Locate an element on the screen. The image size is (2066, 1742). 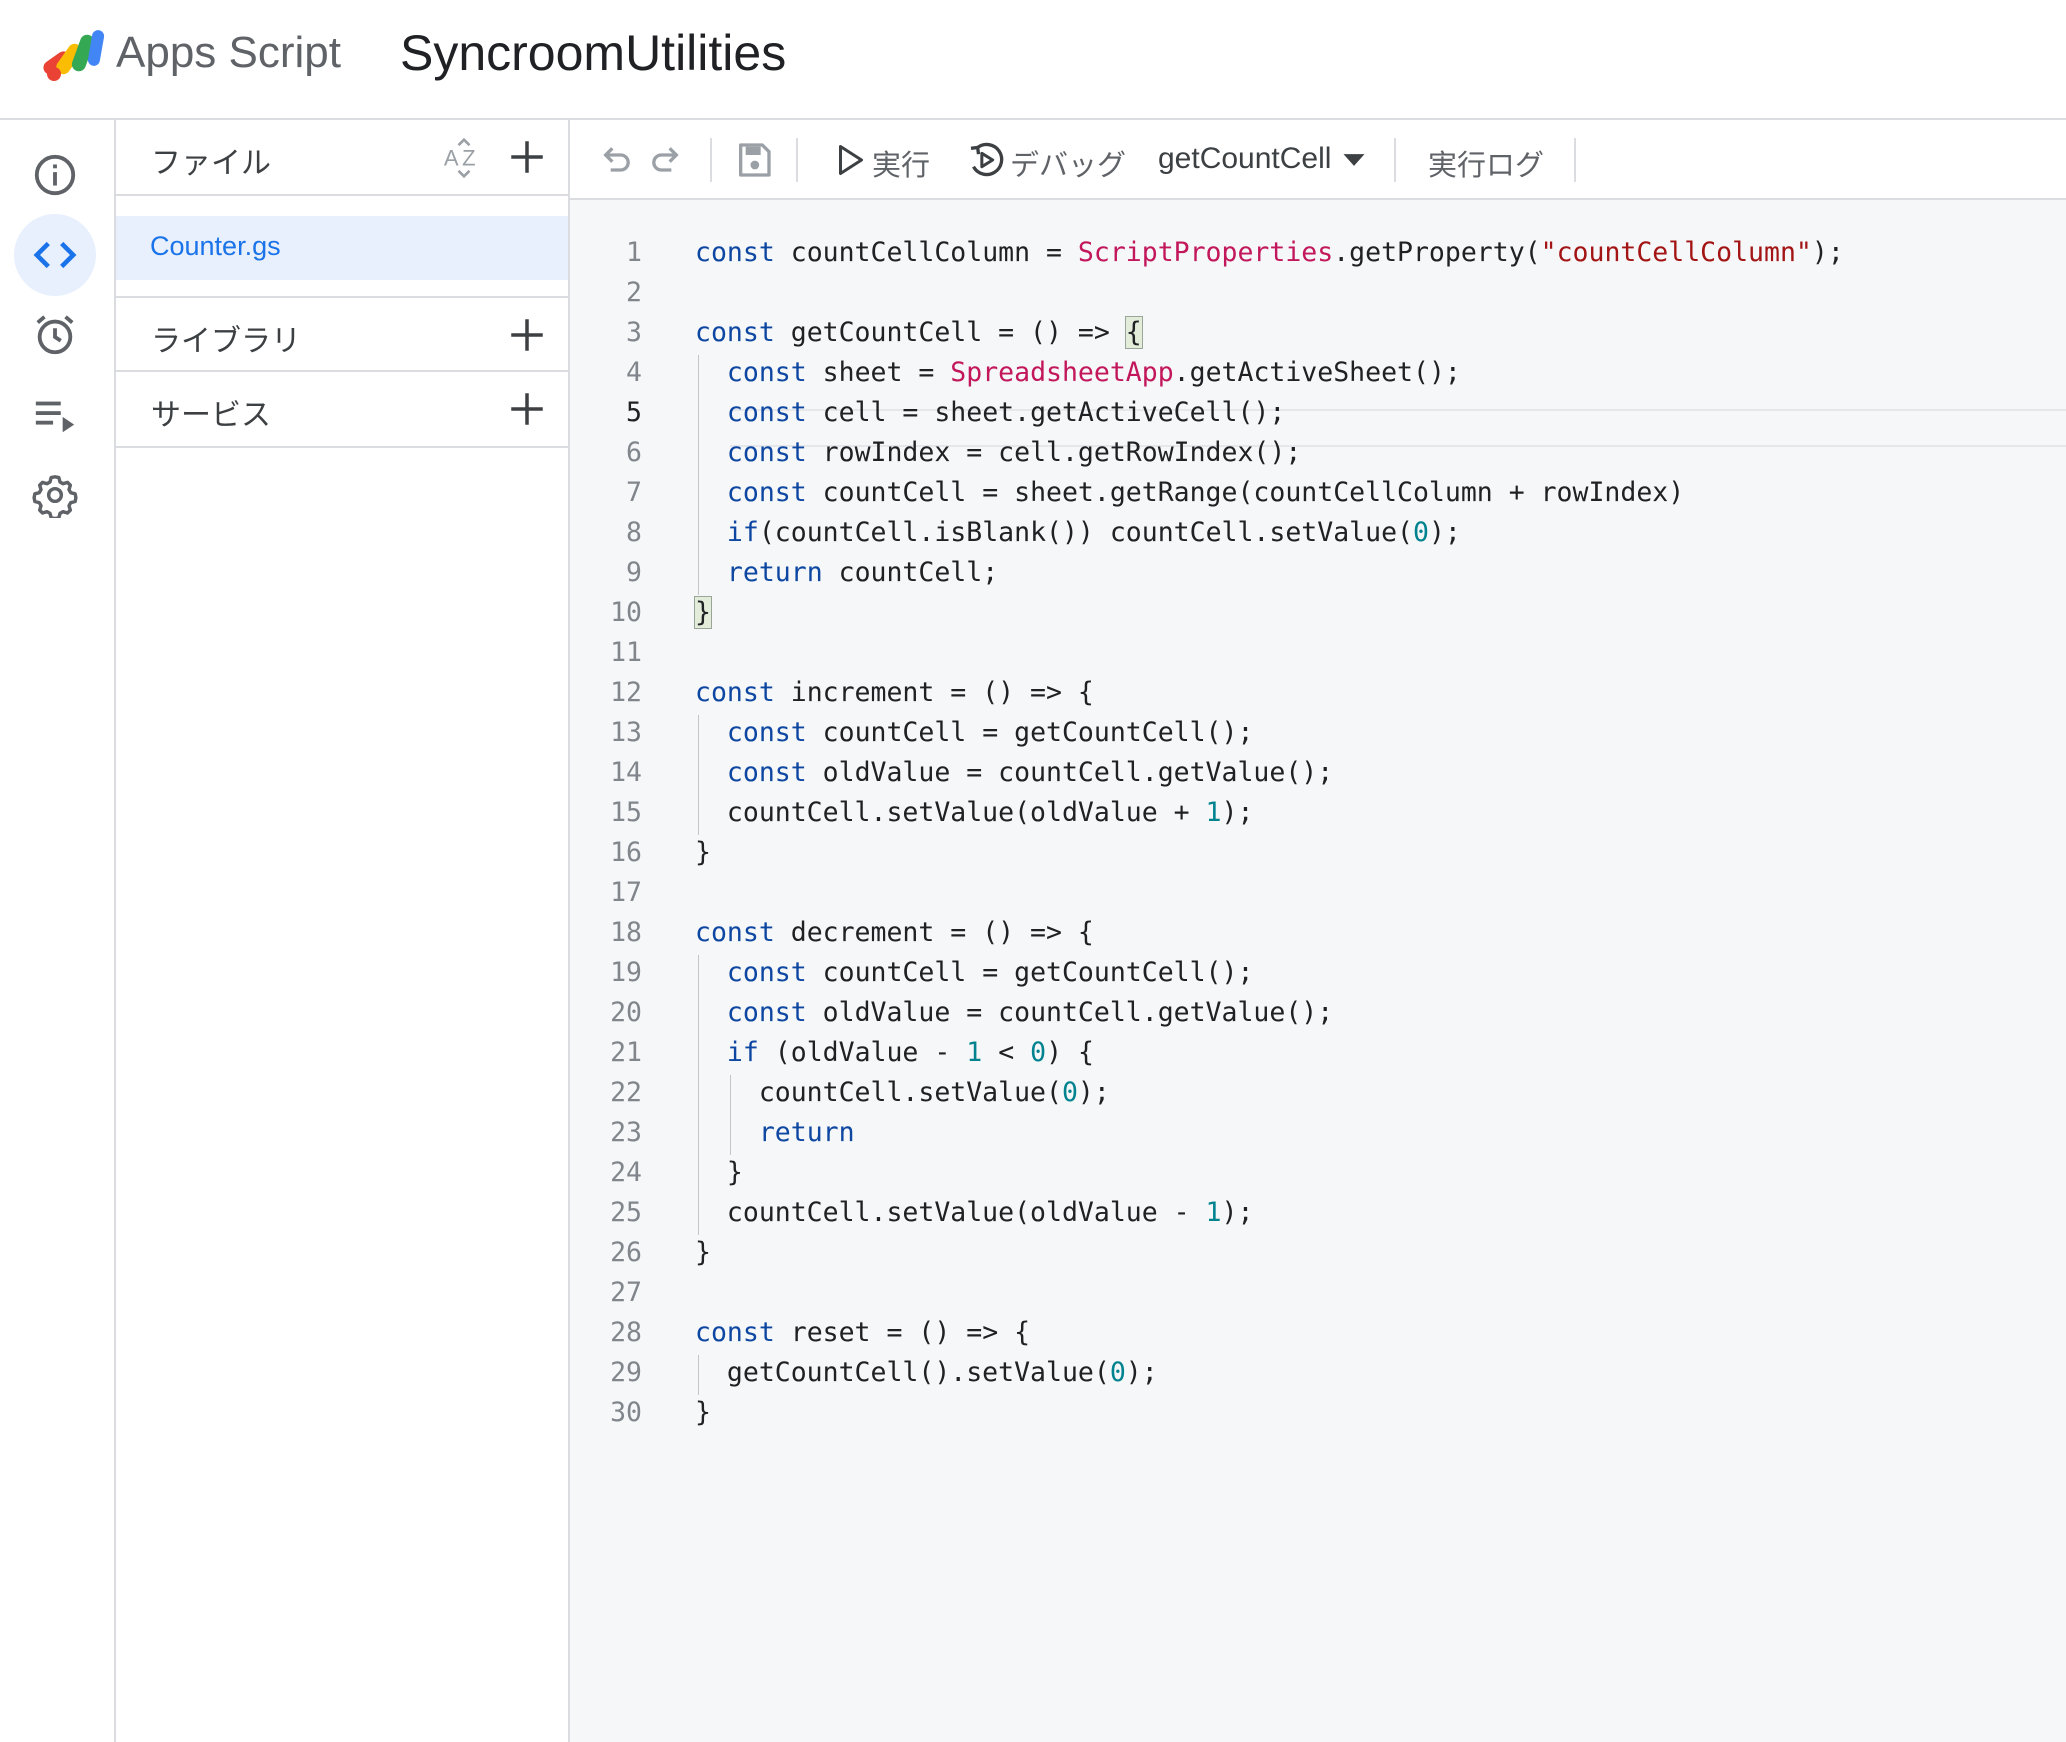
files-section-header: ファイル A Z is located at coordinates (342, 158).